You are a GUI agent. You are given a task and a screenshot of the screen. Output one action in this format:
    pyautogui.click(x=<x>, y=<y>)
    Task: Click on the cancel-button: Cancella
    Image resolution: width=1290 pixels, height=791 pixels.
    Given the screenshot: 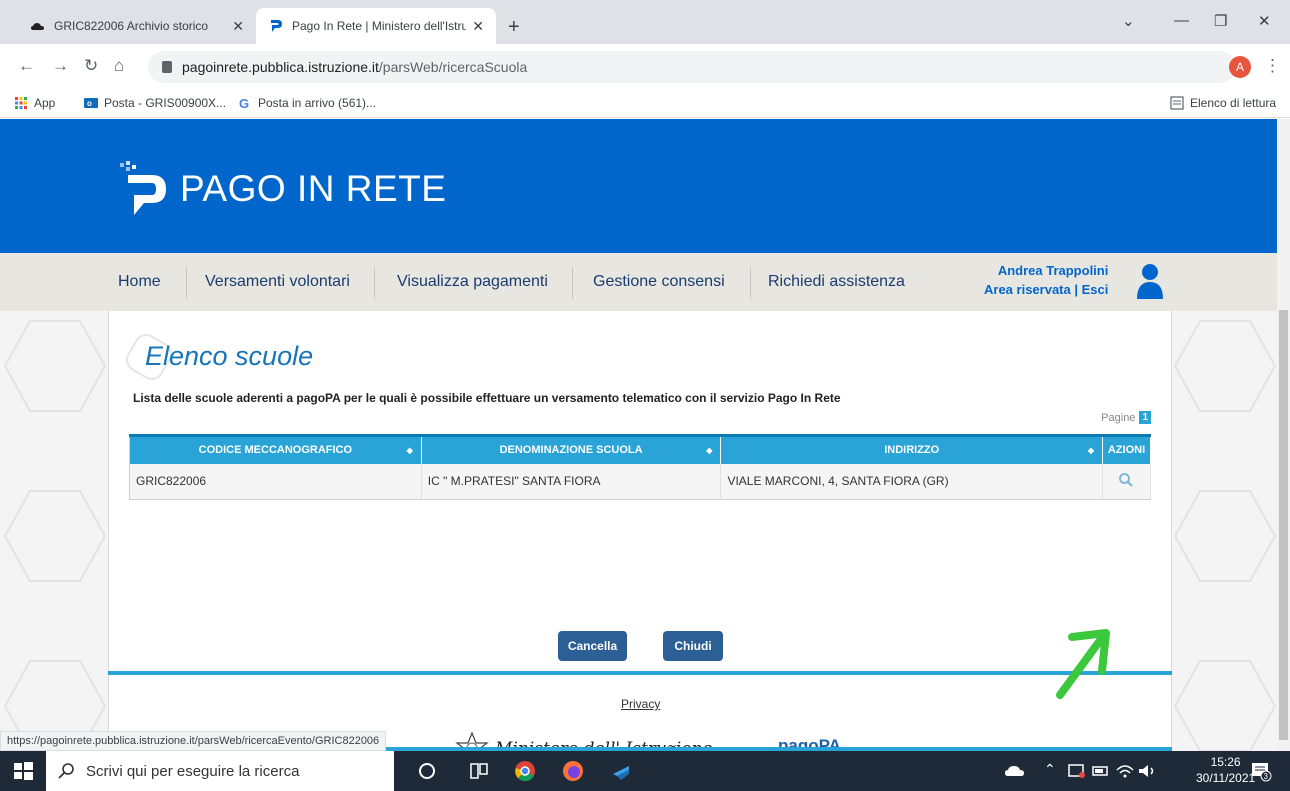 What is the action you would take?
    pyautogui.click(x=592, y=646)
    